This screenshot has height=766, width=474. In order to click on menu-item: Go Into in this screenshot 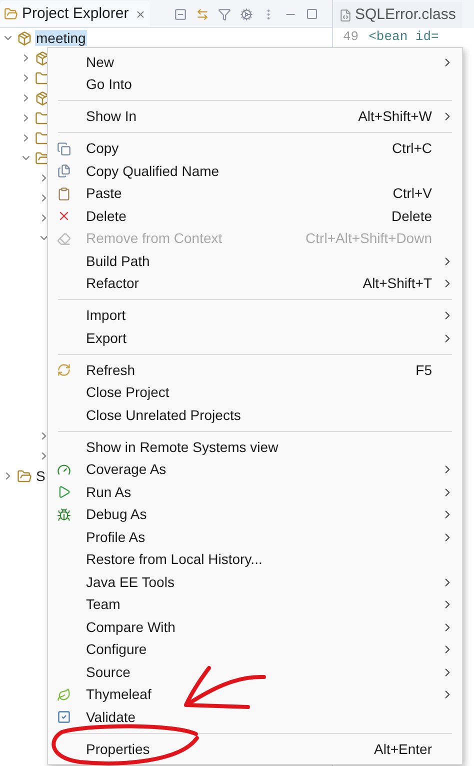, I will do `click(255, 85)`.